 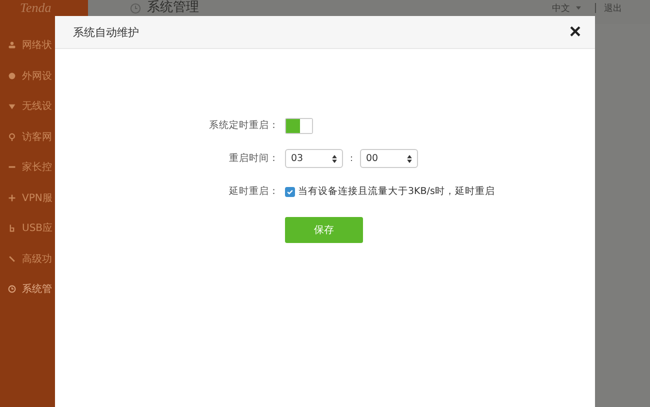 I want to click on close-button: ×, so click(x=575, y=32).